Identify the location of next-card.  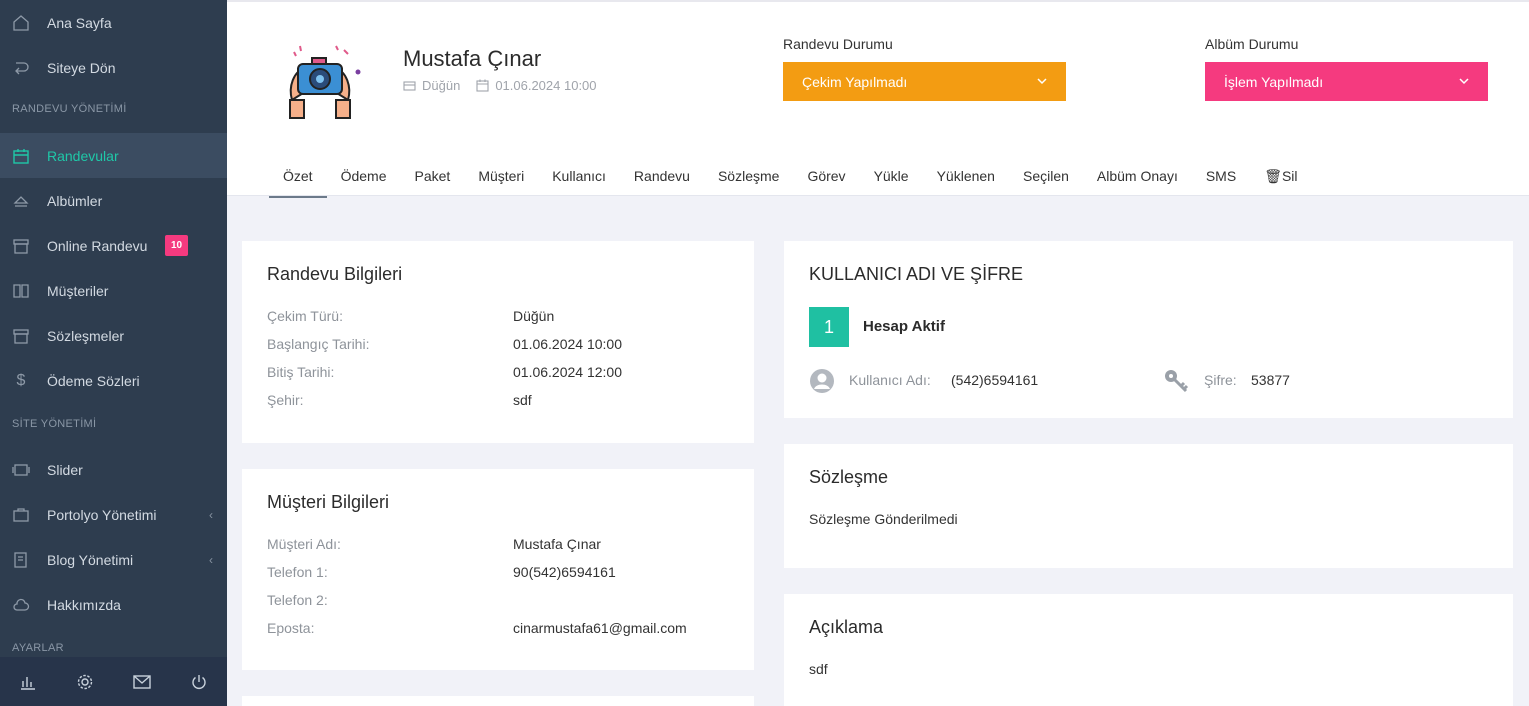
(498, 701).